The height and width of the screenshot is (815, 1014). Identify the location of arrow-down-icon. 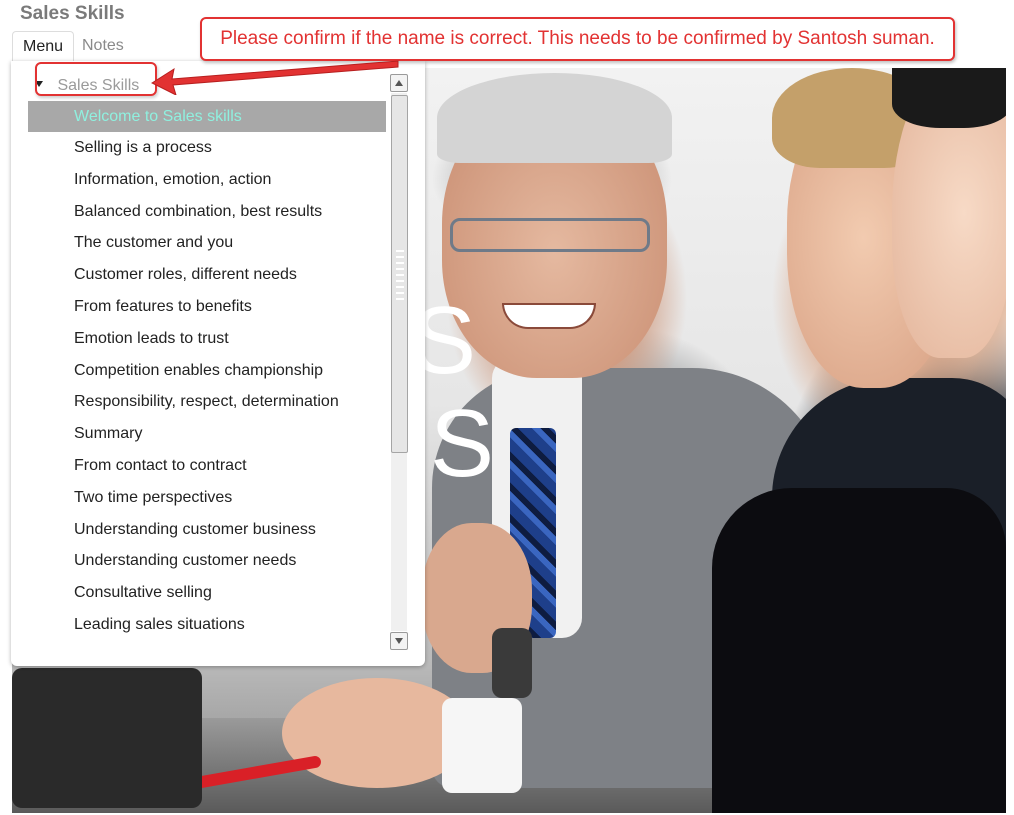
(399, 641).